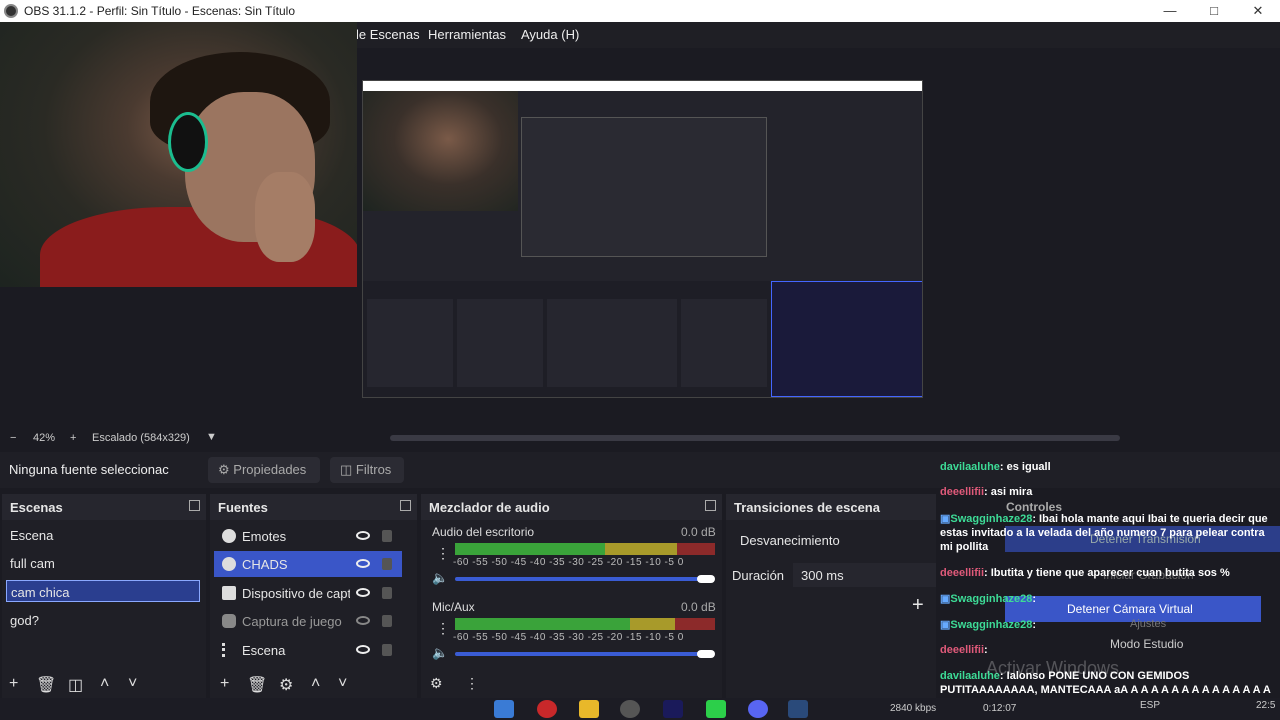 This screenshot has width=1280, height=720. I want to click on source-item-selected: CHADS, so click(308, 564).